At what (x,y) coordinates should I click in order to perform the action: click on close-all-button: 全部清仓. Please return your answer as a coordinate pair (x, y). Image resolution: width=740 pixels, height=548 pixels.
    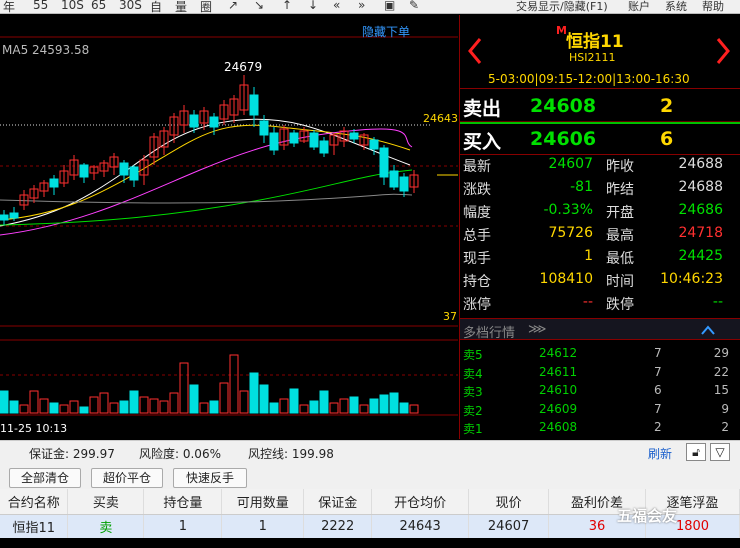
    Looking at the image, I should click on (45, 478).